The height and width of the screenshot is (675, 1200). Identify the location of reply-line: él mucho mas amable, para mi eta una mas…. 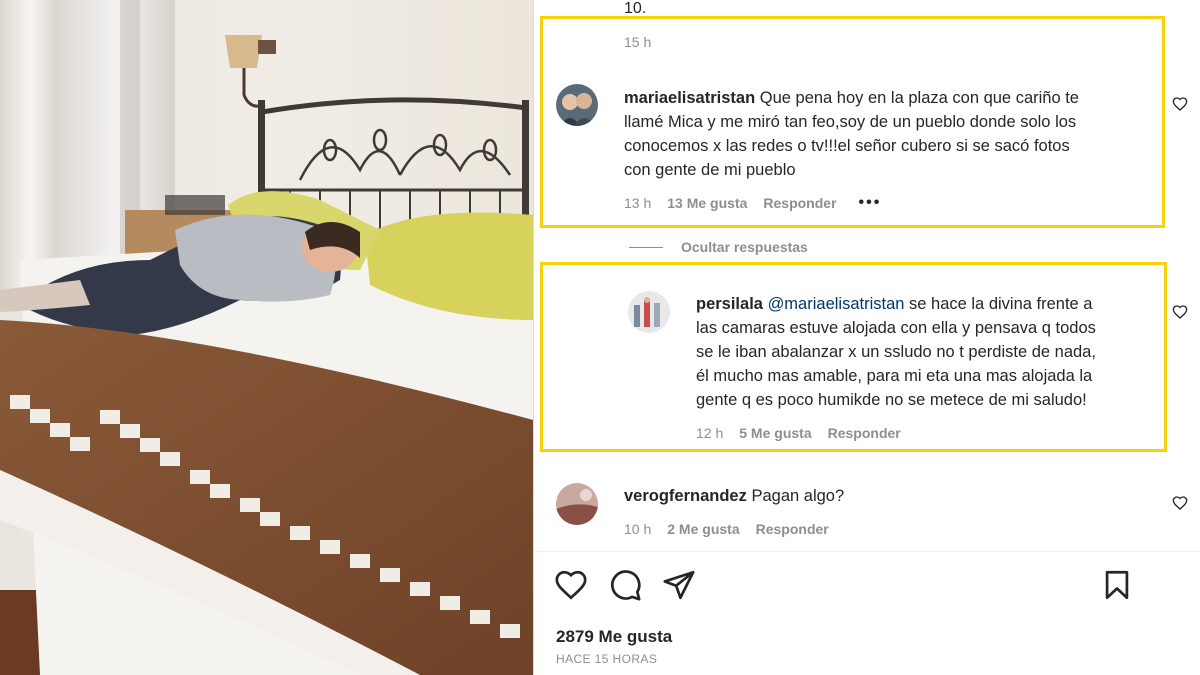
(894, 376).